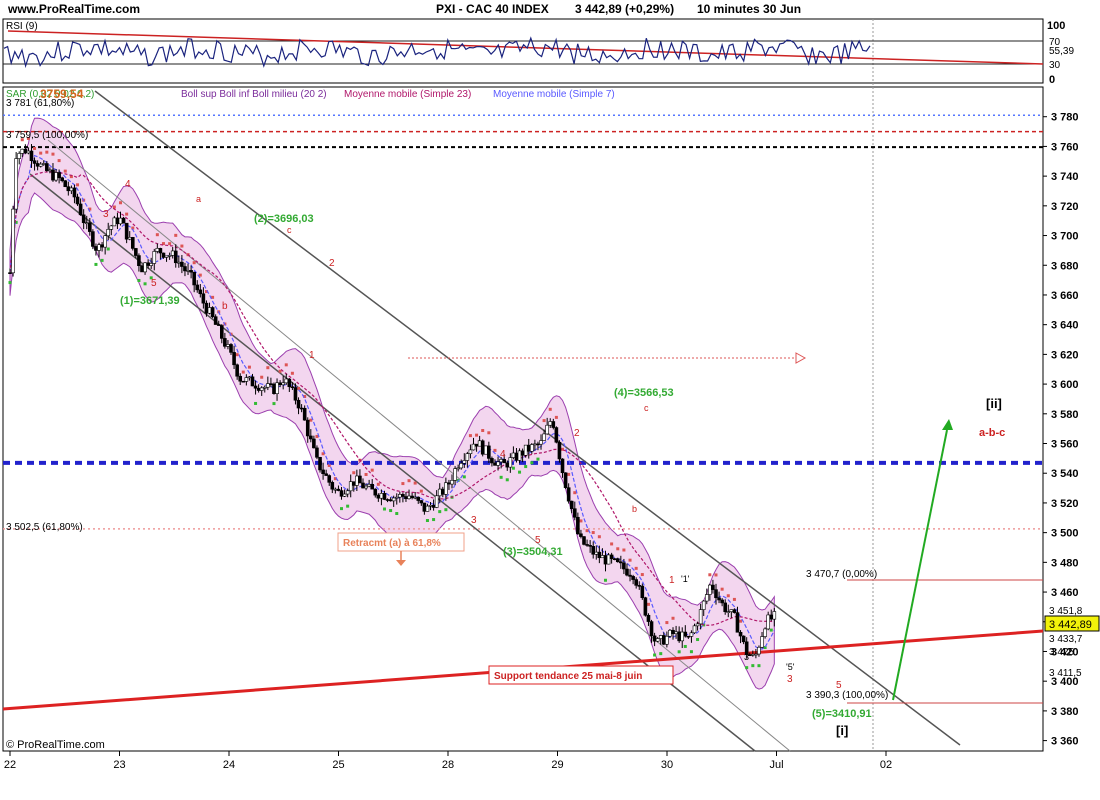 Image resolution: width=1100 pixels, height=800 pixels. What do you see at coordinates (1065, 326) in the screenshot?
I see `y-tick-label: 3 640` at bounding box center [1065, 326].